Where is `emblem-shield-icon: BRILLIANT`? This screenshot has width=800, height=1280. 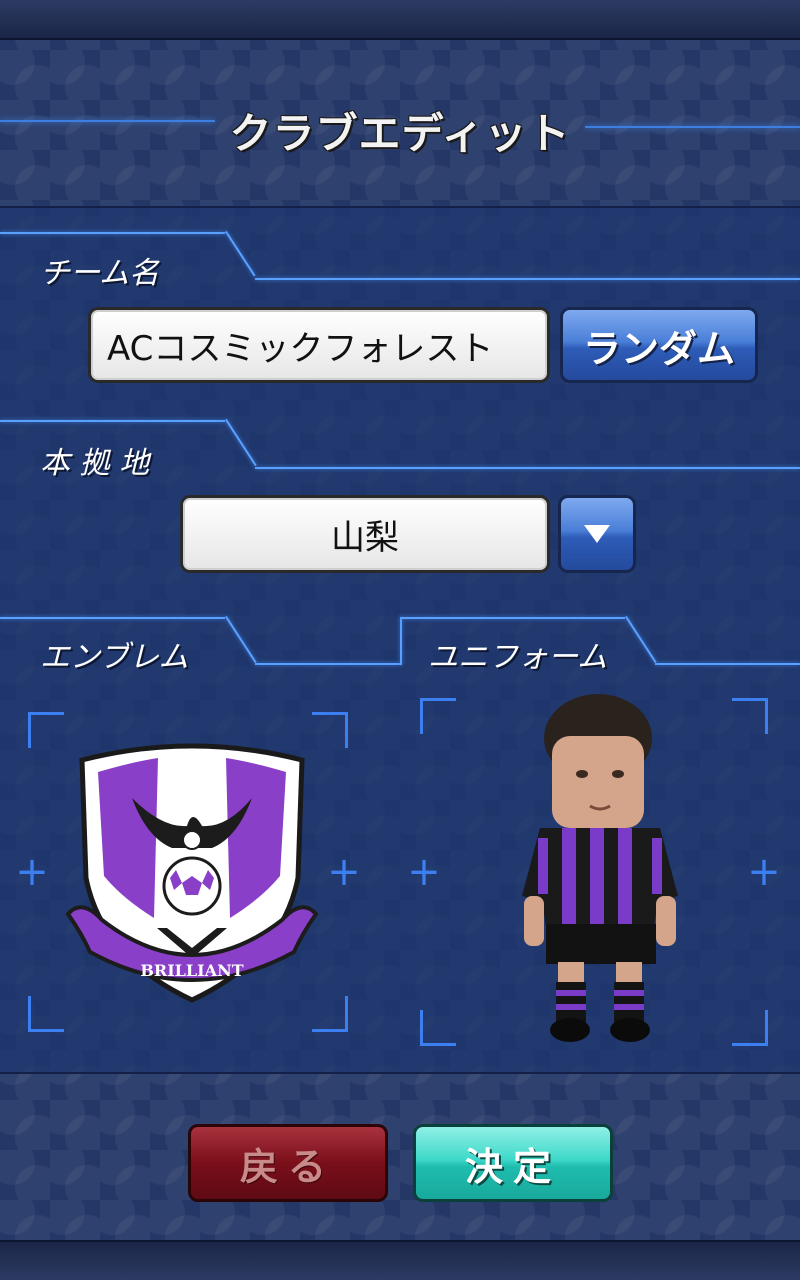
emblem-shield-icon: BRILLIANT is located at coordinates (192, 873).